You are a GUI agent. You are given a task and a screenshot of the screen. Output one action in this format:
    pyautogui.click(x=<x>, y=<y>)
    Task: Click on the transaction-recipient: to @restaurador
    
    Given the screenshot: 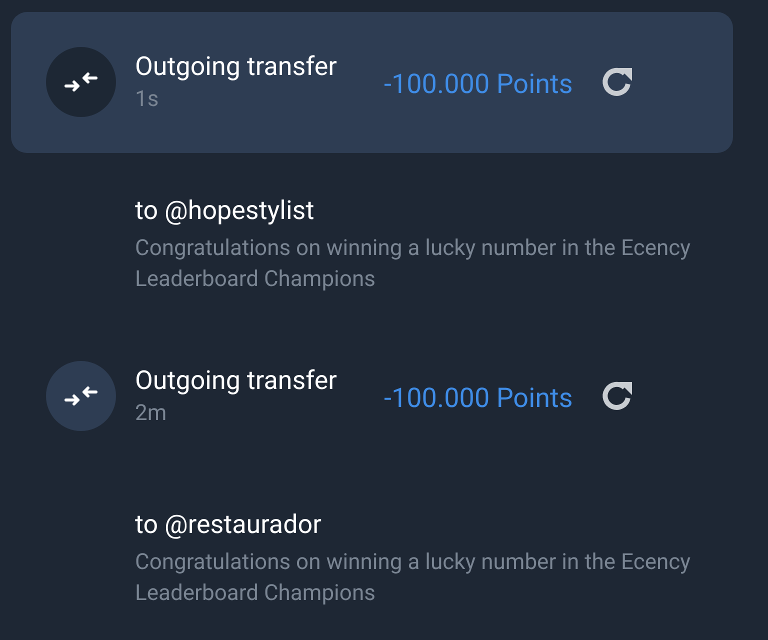 What is the action you would take?
    pyautogui.click(x=228, y=524)
    